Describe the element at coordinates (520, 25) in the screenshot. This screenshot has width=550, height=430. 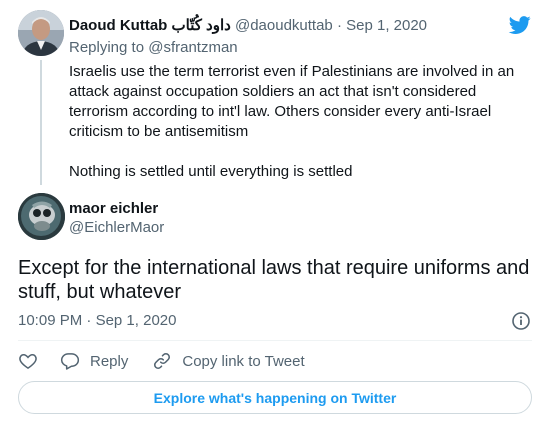
I see `twitter-bird-icon` at that location.